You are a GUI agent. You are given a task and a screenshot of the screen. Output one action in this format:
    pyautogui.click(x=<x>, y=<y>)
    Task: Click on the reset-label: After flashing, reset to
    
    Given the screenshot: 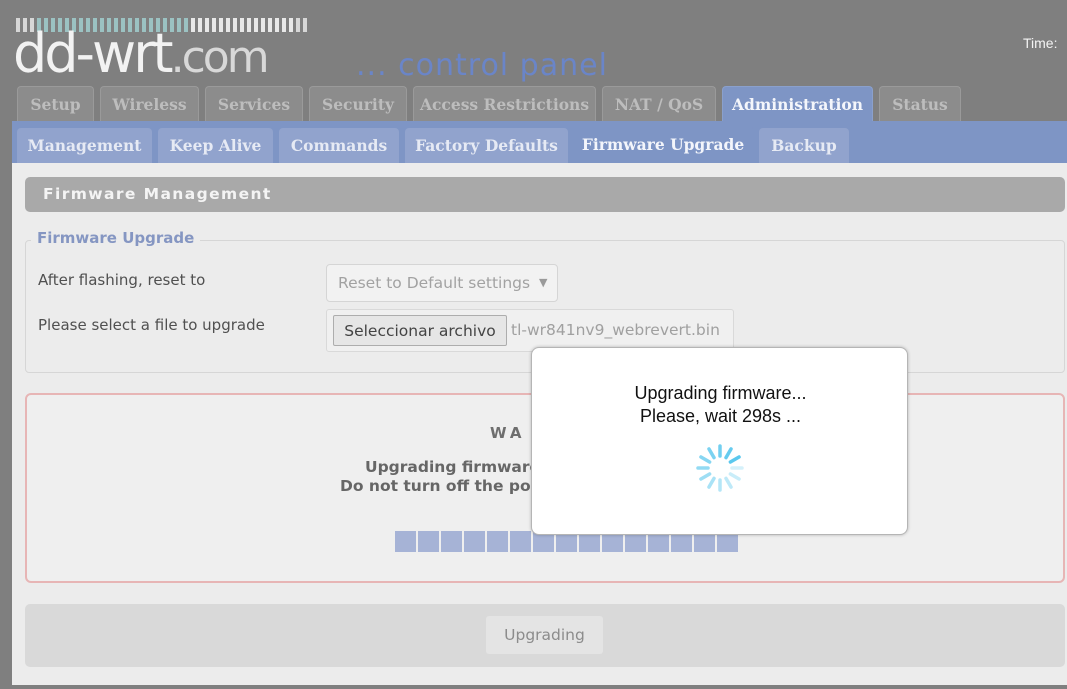 What is the action you would take?
    pyautogui.click(x=122, y=280)
    